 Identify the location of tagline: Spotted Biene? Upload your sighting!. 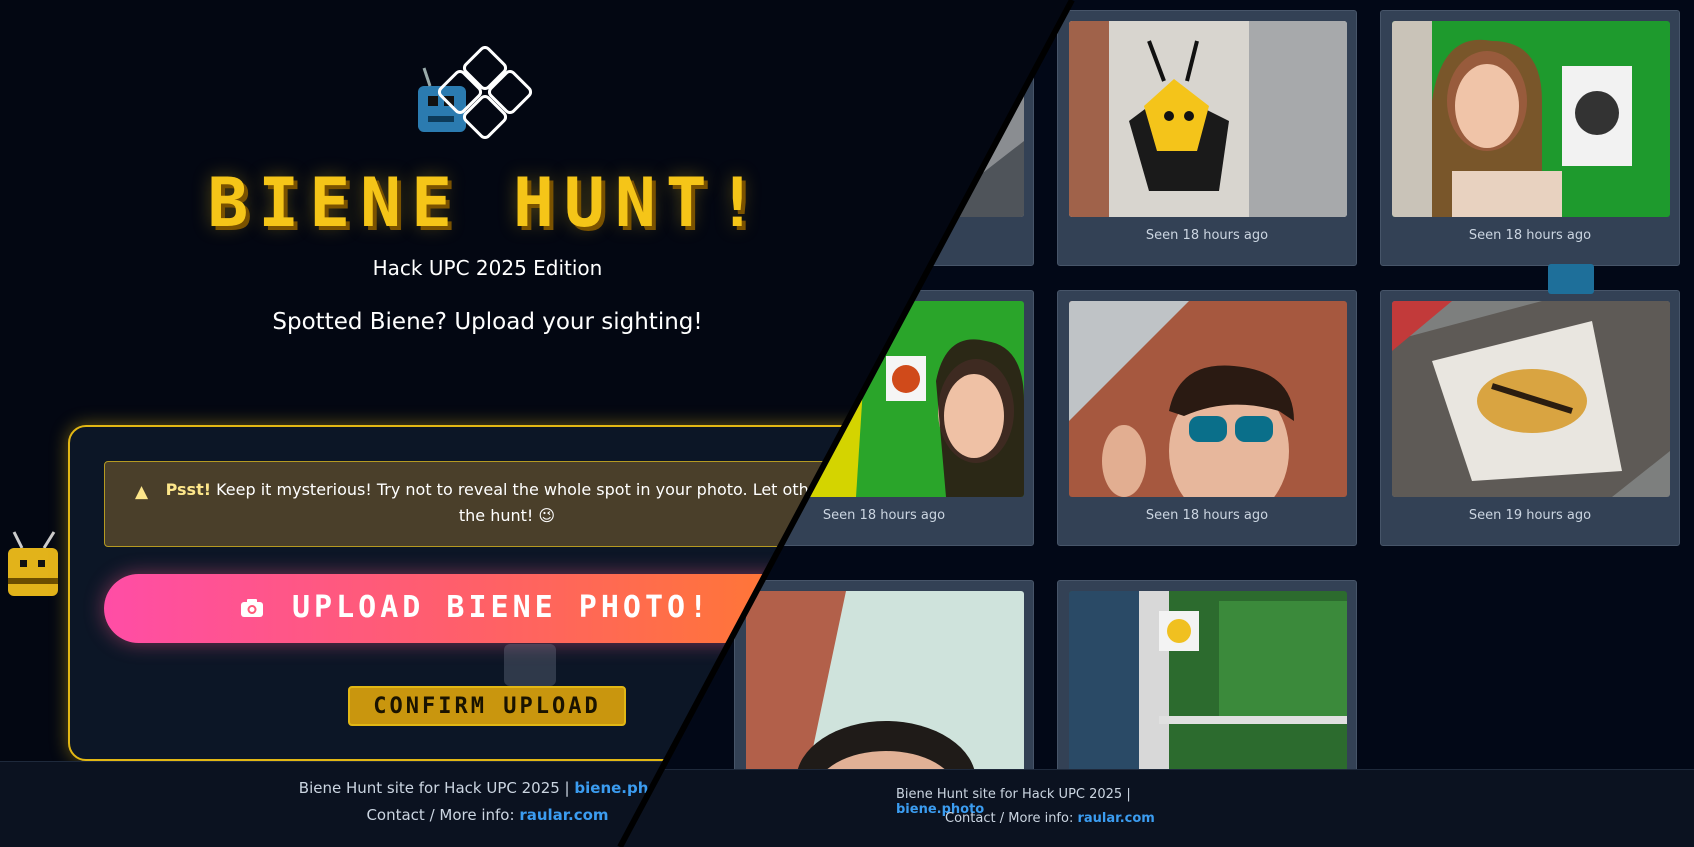
(487, 322).